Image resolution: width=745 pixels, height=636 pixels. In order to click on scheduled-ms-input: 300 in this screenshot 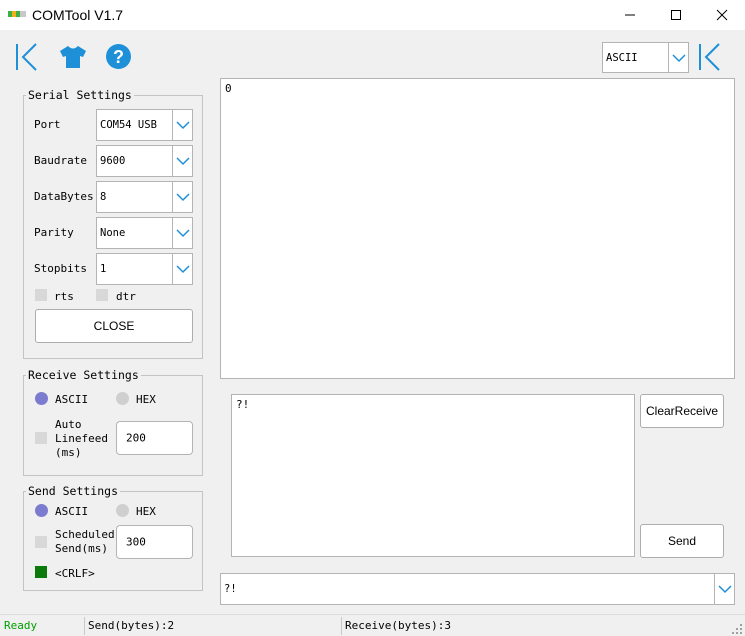, I will do `click(154, 542)`.